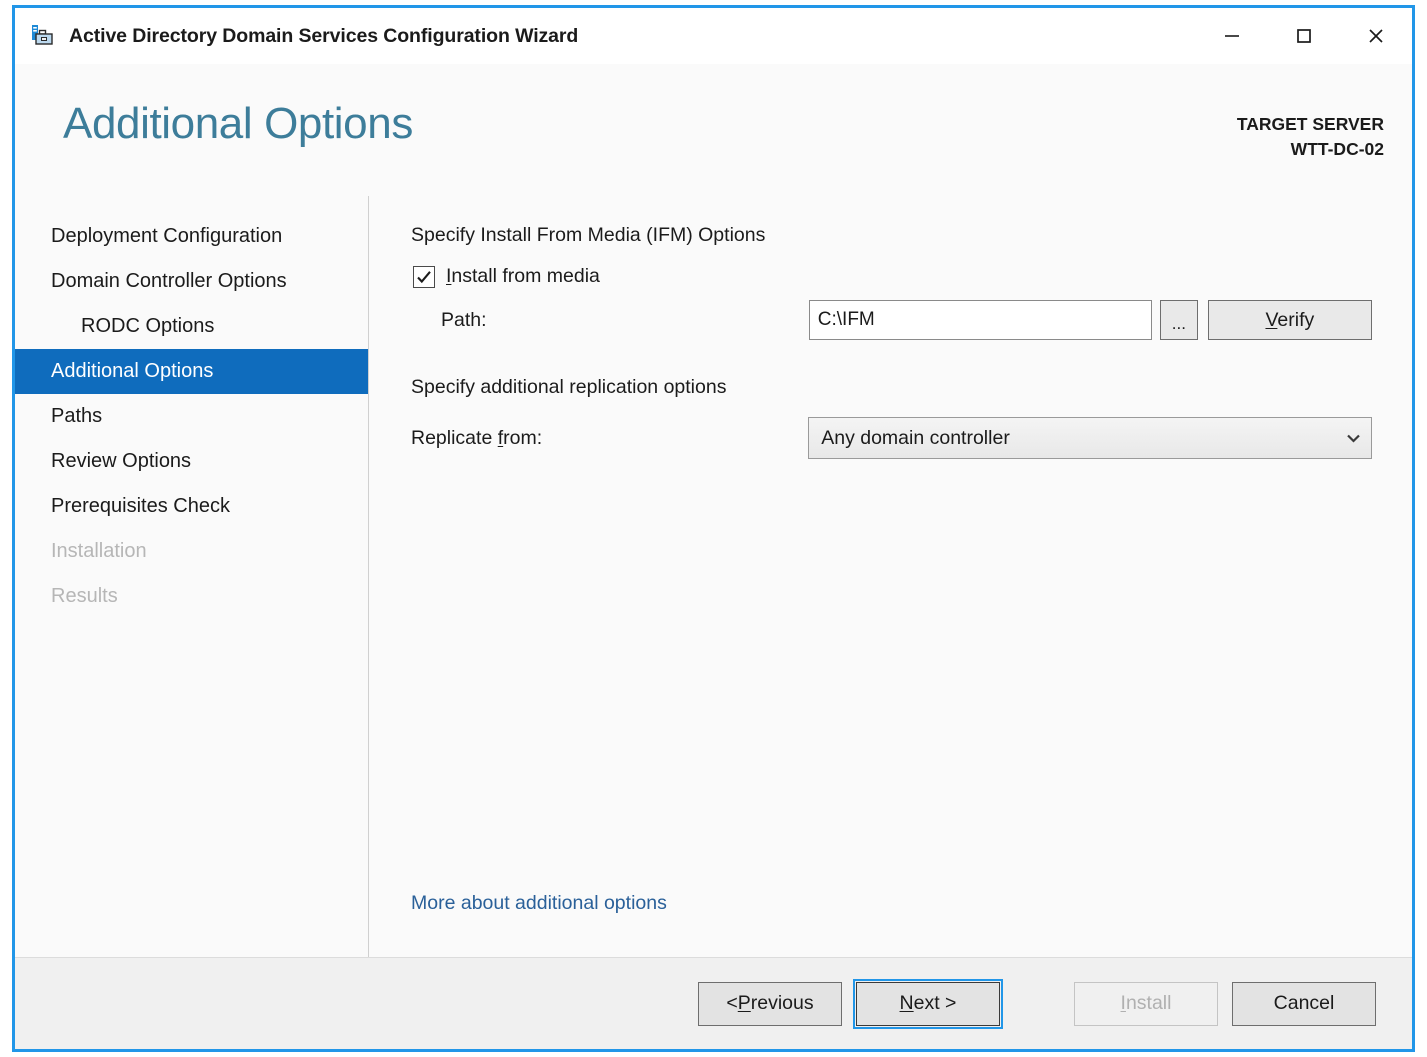  I want to click on window-controls, so click(1304, 36).